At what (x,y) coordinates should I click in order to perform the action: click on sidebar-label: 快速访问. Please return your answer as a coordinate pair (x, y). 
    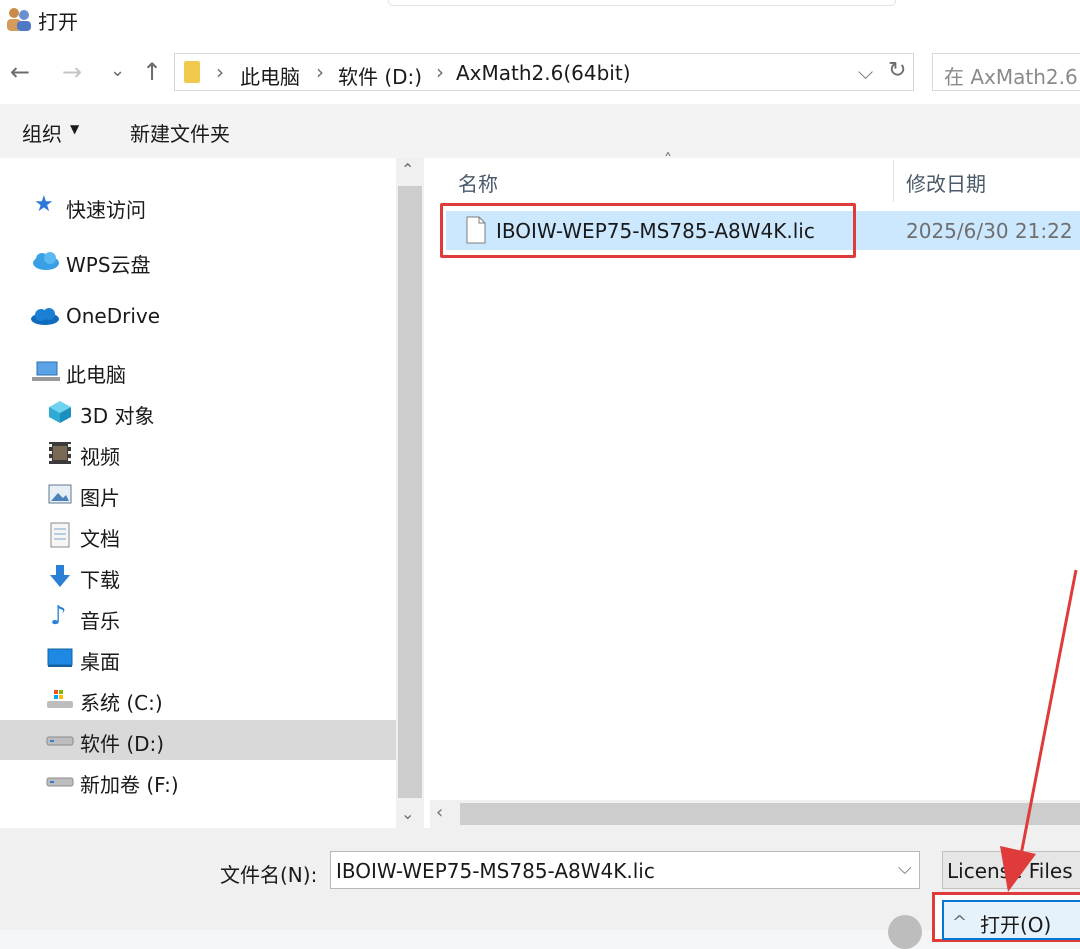
    Looking at the image, I should click on (106, 210).